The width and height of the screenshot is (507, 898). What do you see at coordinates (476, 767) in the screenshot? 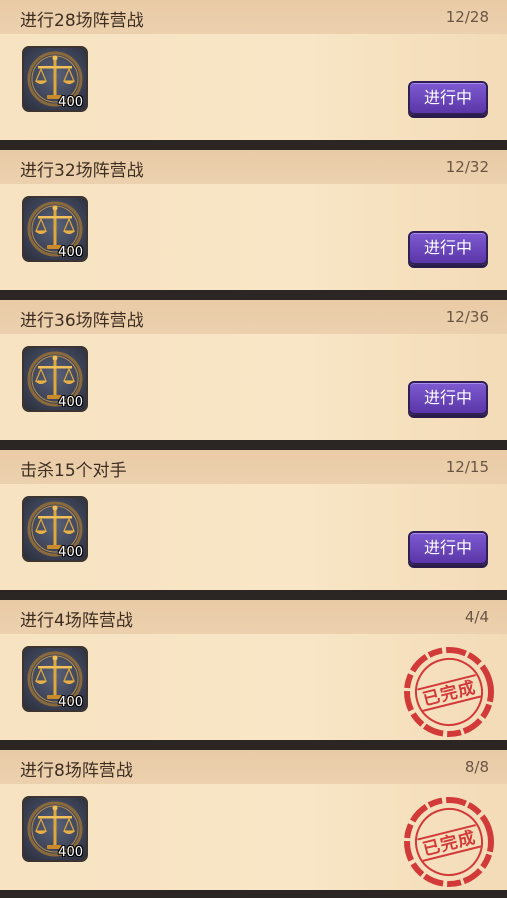
I see `quest-progress: 8/8` at bounding box center [476, 767].